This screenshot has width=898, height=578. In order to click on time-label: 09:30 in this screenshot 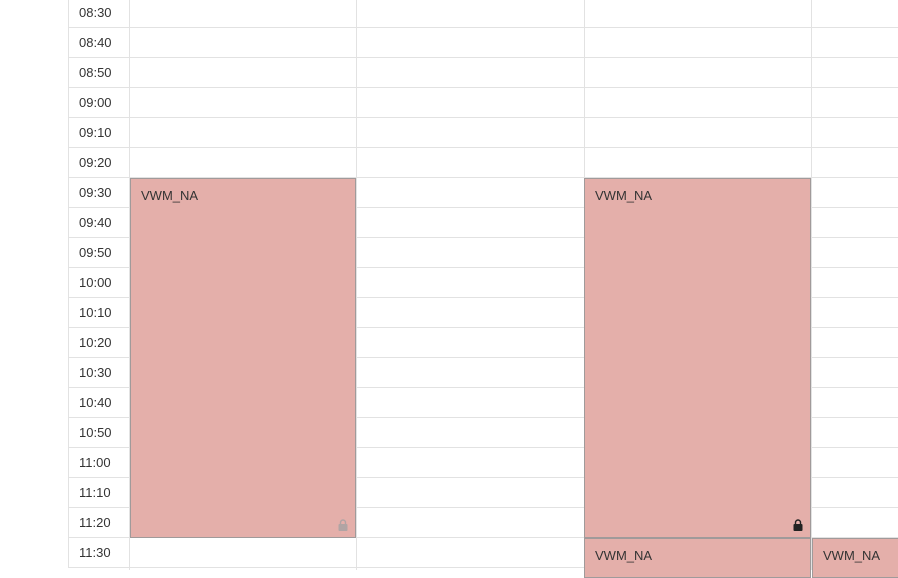, I will do `click(98, 193)`.